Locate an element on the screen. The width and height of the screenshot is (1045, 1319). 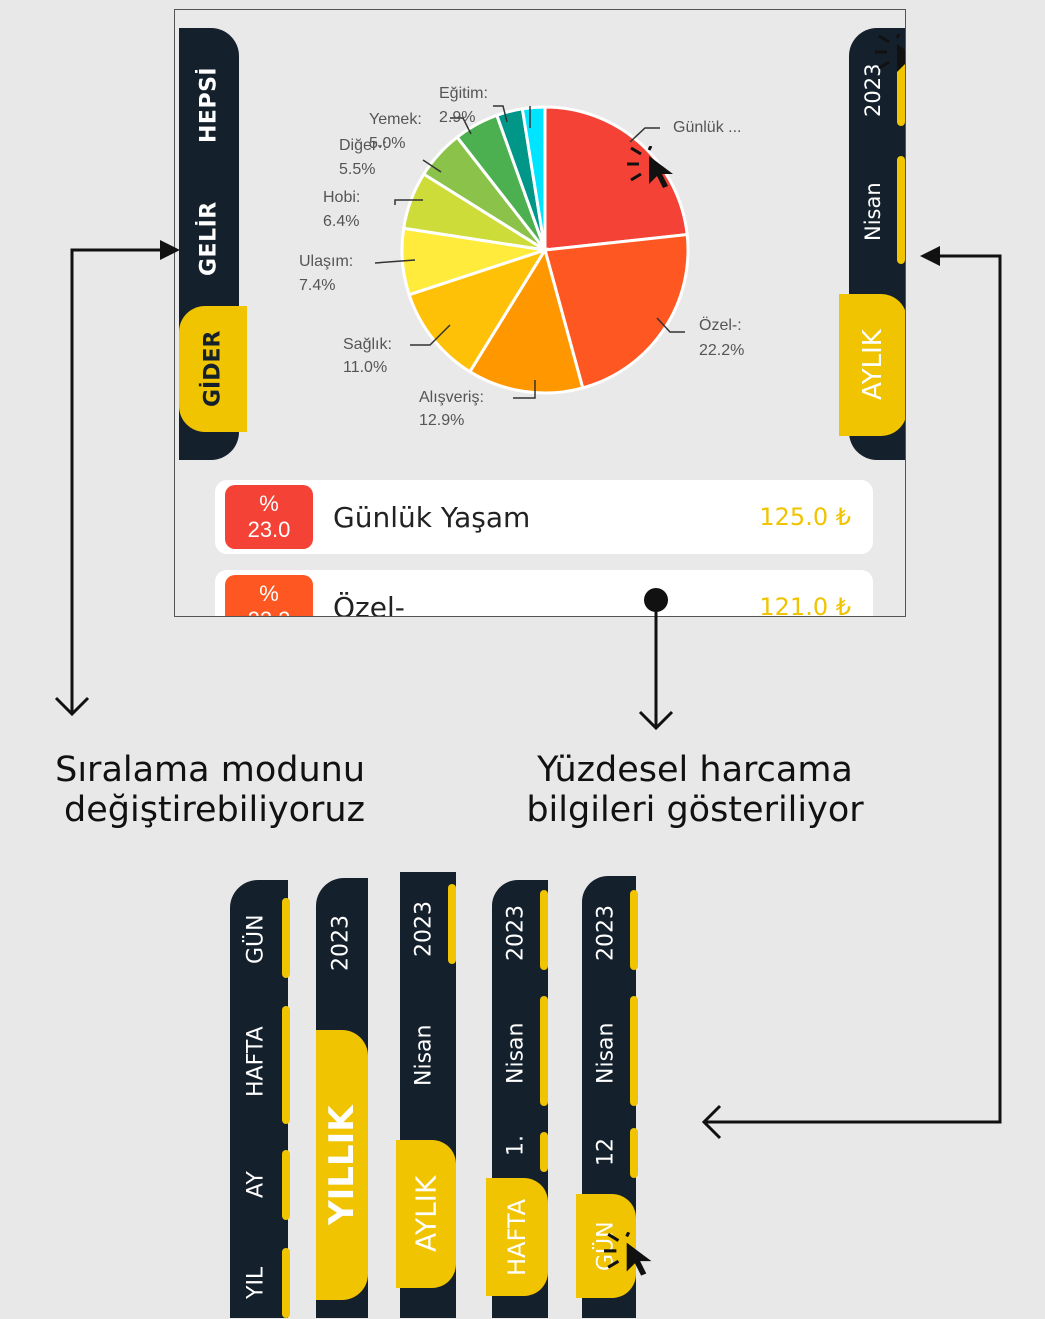
day-indicator is located at coordinates (634, 1153).